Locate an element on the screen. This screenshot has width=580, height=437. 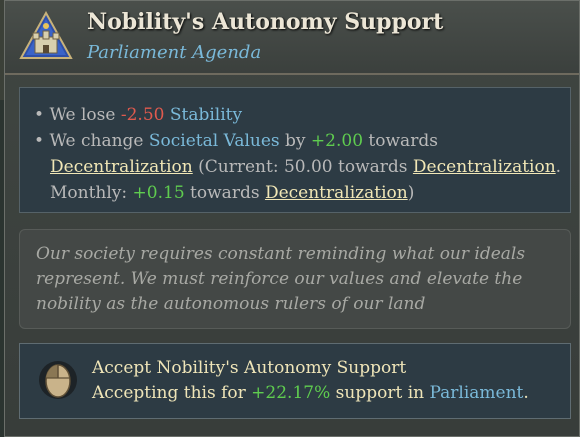
estate-castle-icon is located at coordinates (46, 35).